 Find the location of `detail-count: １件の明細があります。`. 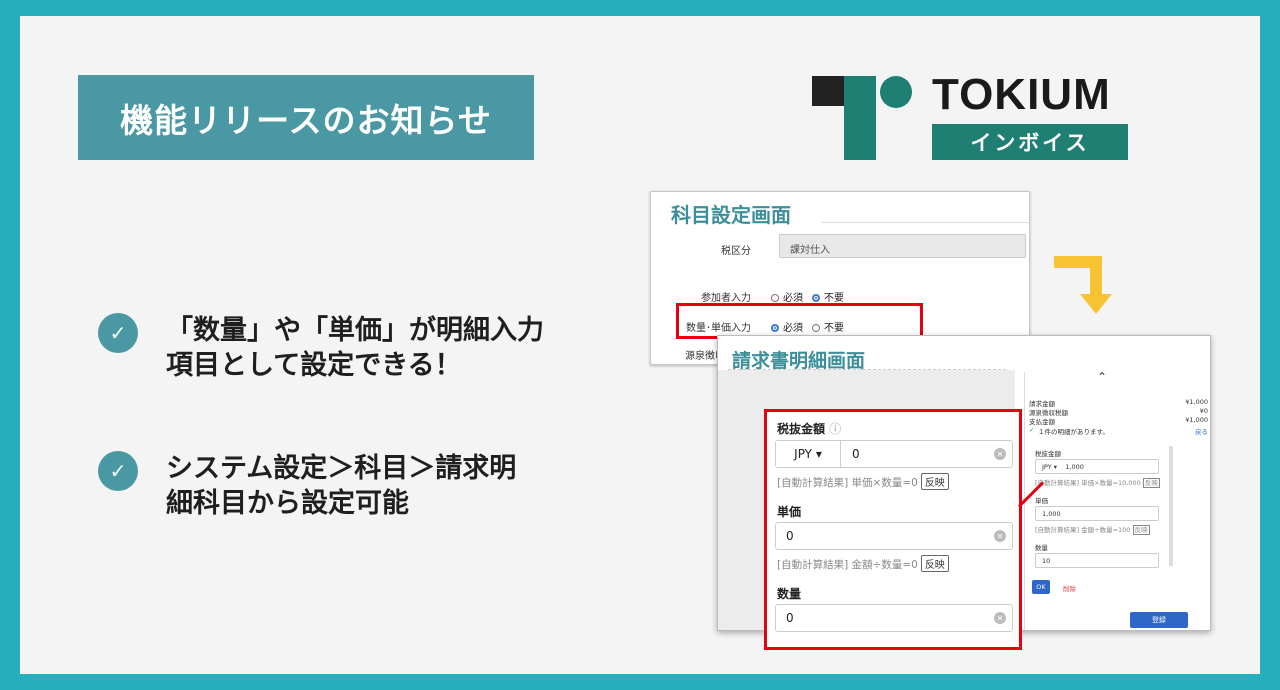

detail-count: １件の明細があります。 is located at coordinates (1073, 432).